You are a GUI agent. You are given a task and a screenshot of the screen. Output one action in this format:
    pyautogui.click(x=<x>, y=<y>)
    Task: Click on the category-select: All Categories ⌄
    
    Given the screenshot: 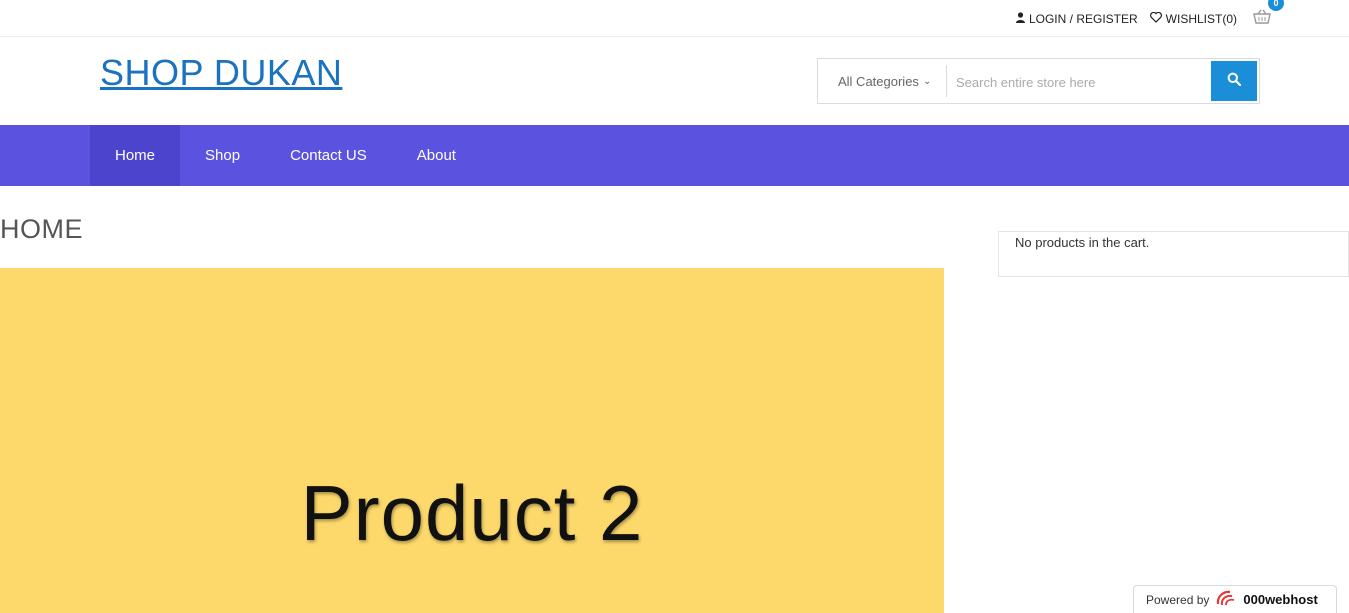 What is the action you would take?
    pyautogui.click(x=882, y=81)
    